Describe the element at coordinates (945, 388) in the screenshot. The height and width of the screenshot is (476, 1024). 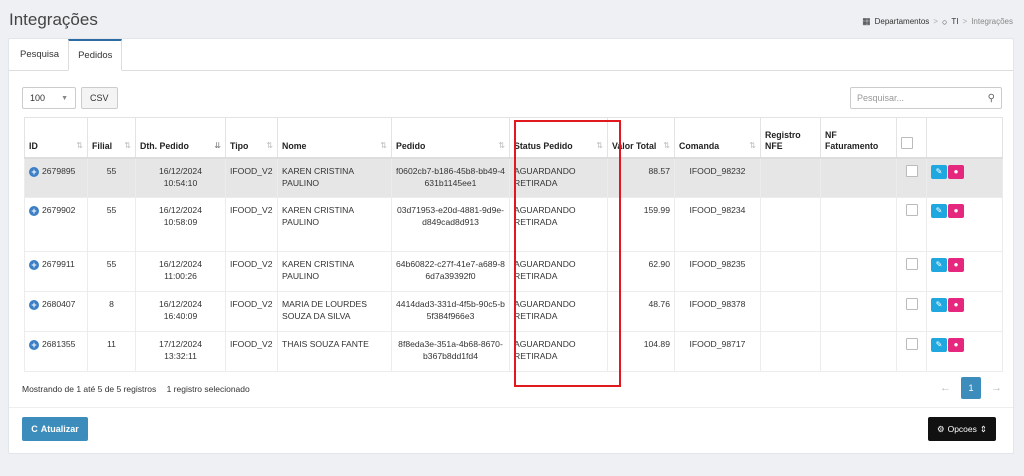
I see `prev-page-icon: ←` at that location.